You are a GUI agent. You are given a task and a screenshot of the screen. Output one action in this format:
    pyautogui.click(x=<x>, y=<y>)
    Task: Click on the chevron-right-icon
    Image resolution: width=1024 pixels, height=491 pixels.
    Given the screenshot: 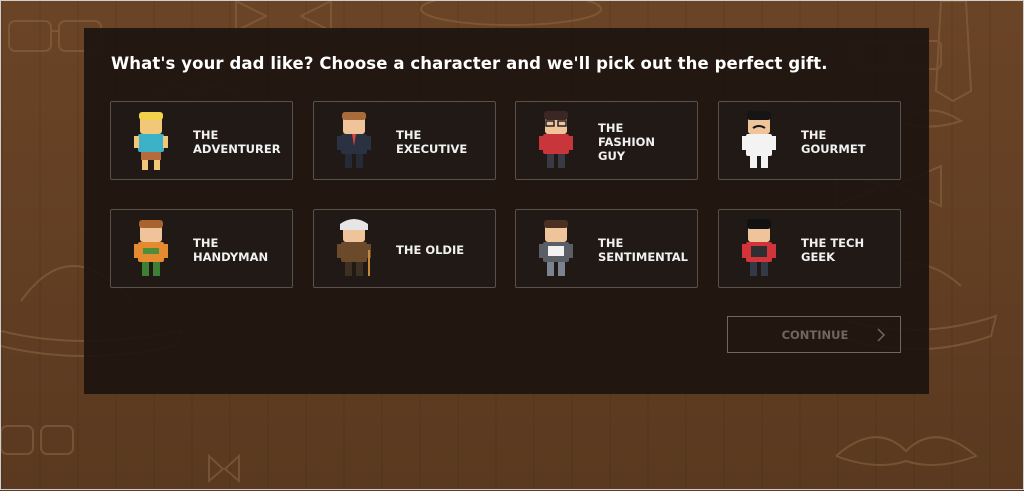 What is the action you would take?
    pyautogui.click(x=881, y=335)
    